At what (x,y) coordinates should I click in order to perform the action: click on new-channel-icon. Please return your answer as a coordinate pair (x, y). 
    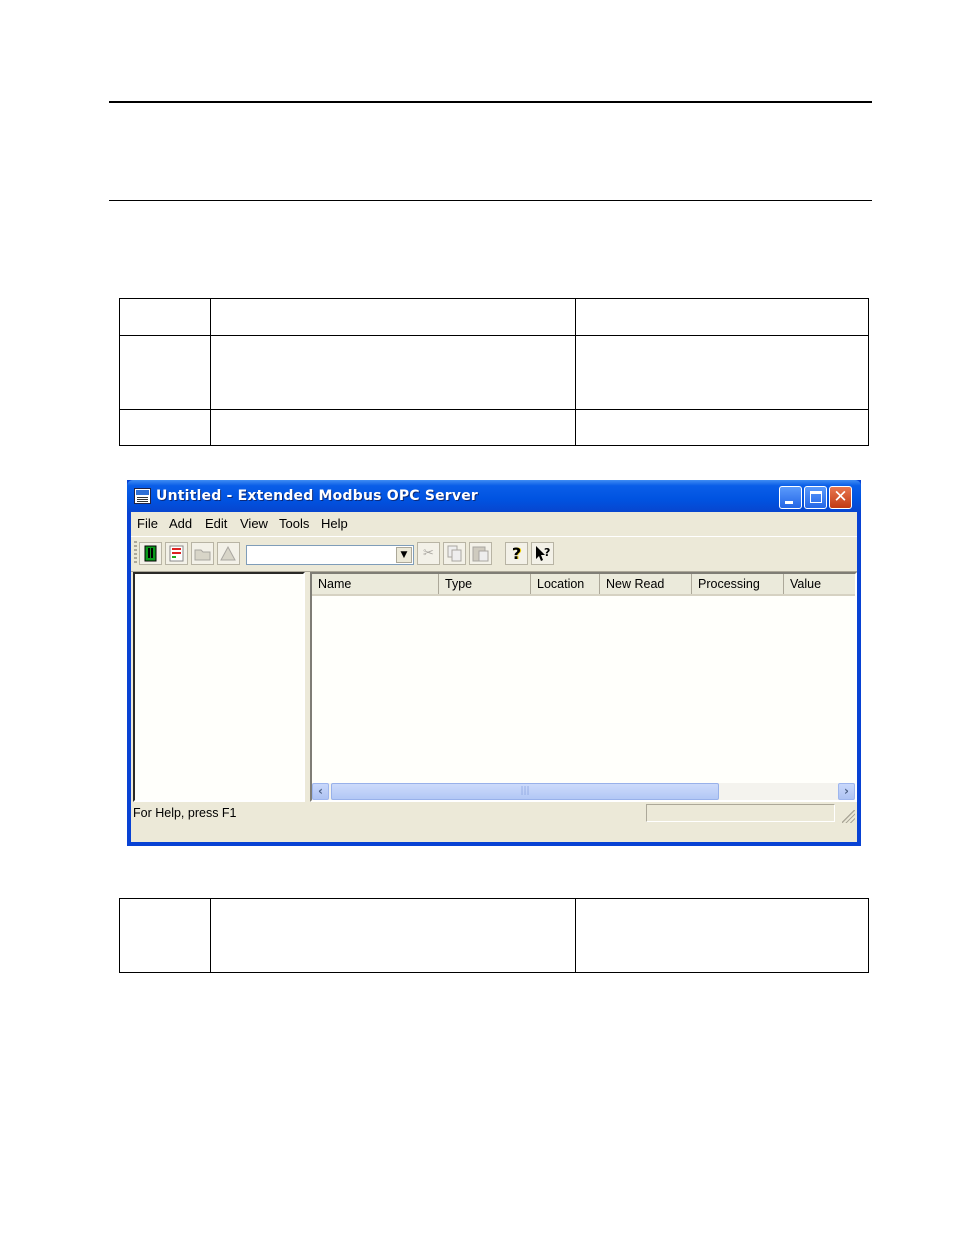
    Looking at the image, I should click on (150, 553).